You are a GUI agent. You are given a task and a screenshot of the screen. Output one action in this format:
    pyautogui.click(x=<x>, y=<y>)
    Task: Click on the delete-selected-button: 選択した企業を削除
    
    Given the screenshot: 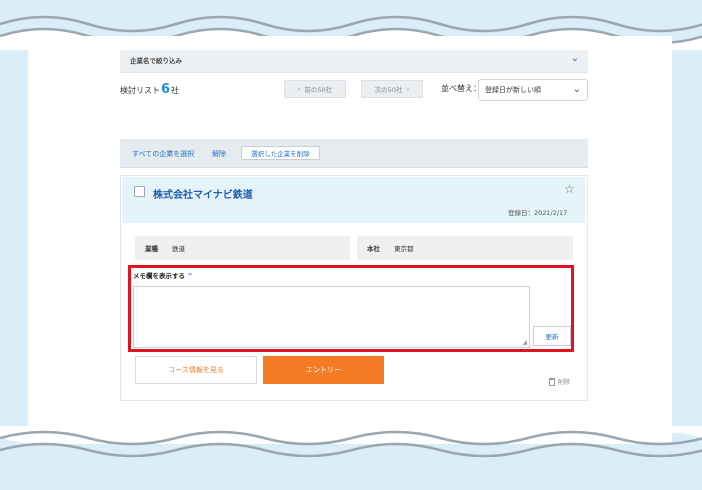 What is the action you would take?
    pyautogui.click(x=280, y=153)
    